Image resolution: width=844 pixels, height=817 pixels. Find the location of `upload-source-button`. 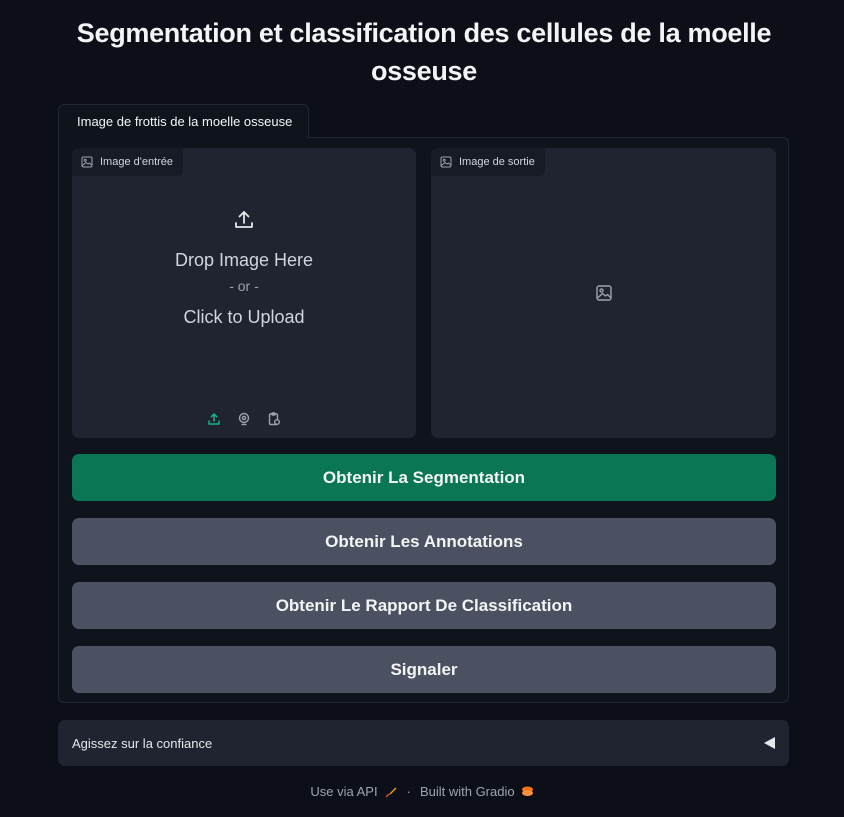

upload-source-button is located at coordinates (214, 419).